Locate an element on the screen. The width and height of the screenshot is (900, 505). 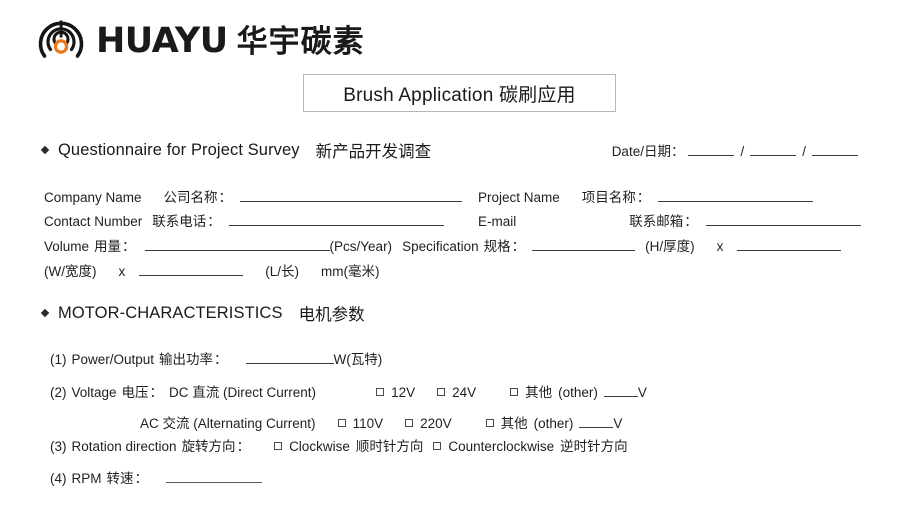
specification-height-unit: (H/厚度) is located at coordinates (670, 246).